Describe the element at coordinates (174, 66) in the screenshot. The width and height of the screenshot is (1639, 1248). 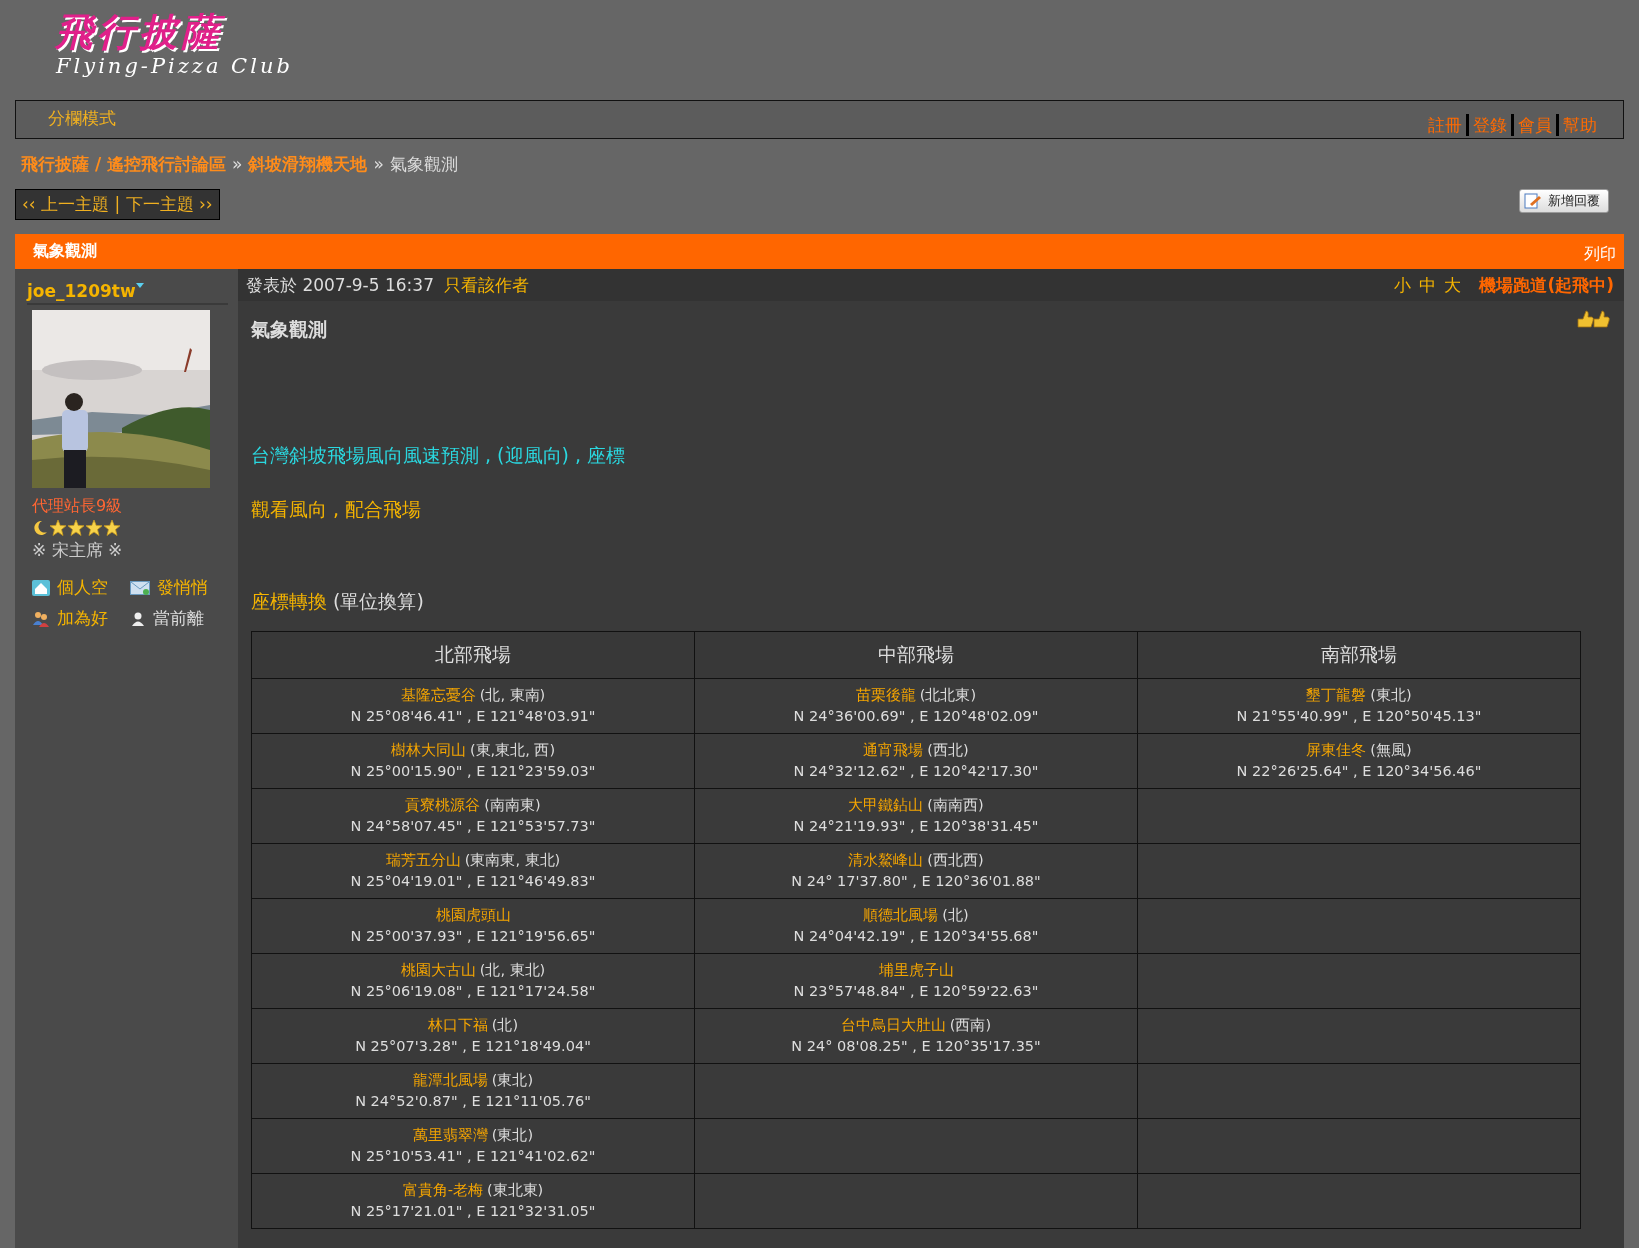
I see `logo-subtitle: Flying-Pizza Club` at that location.